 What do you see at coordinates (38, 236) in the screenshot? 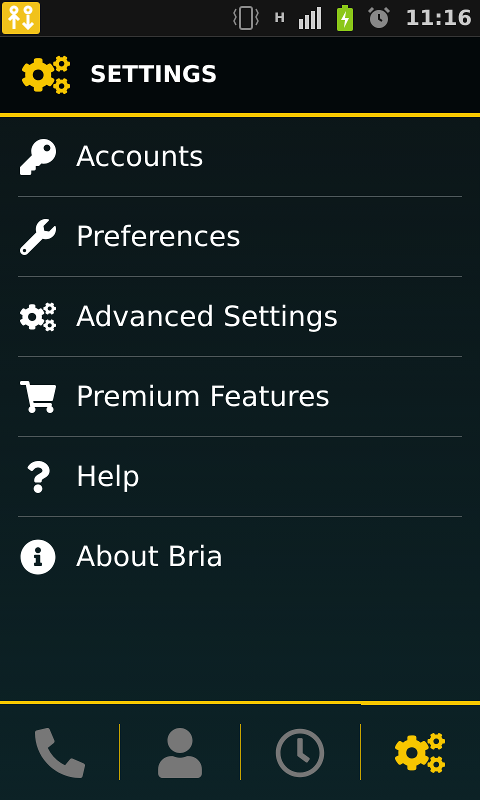
I see `wrench-icon` at bounding box center [38, 236].